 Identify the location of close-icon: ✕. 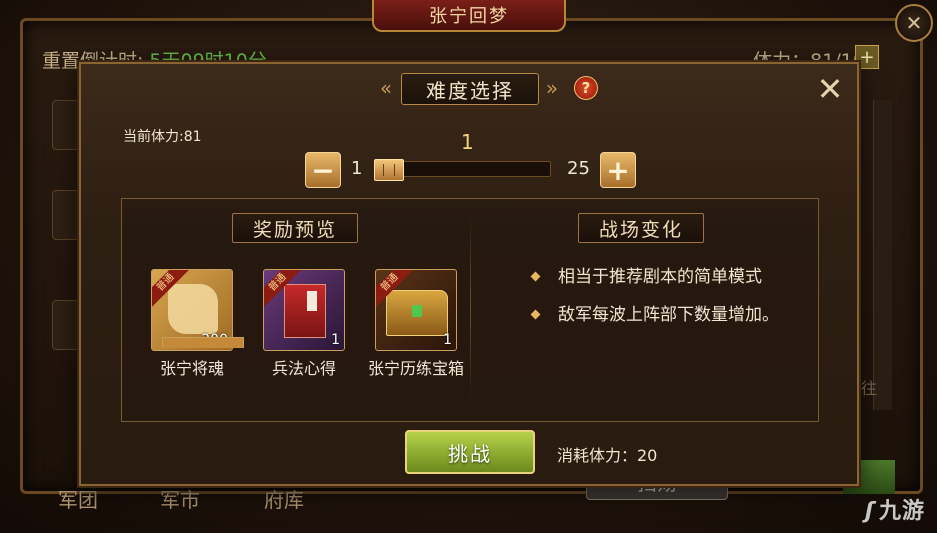
(914, 23).